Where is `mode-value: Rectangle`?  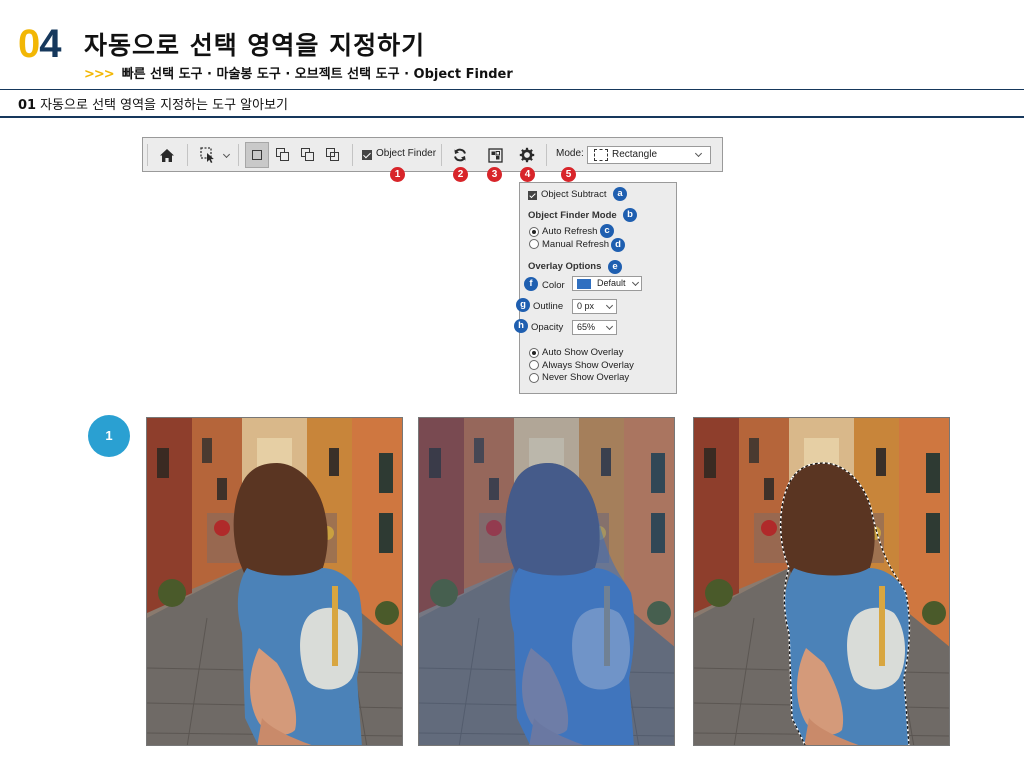 mode-value: Rectangle is located at coordinates (635, 154).